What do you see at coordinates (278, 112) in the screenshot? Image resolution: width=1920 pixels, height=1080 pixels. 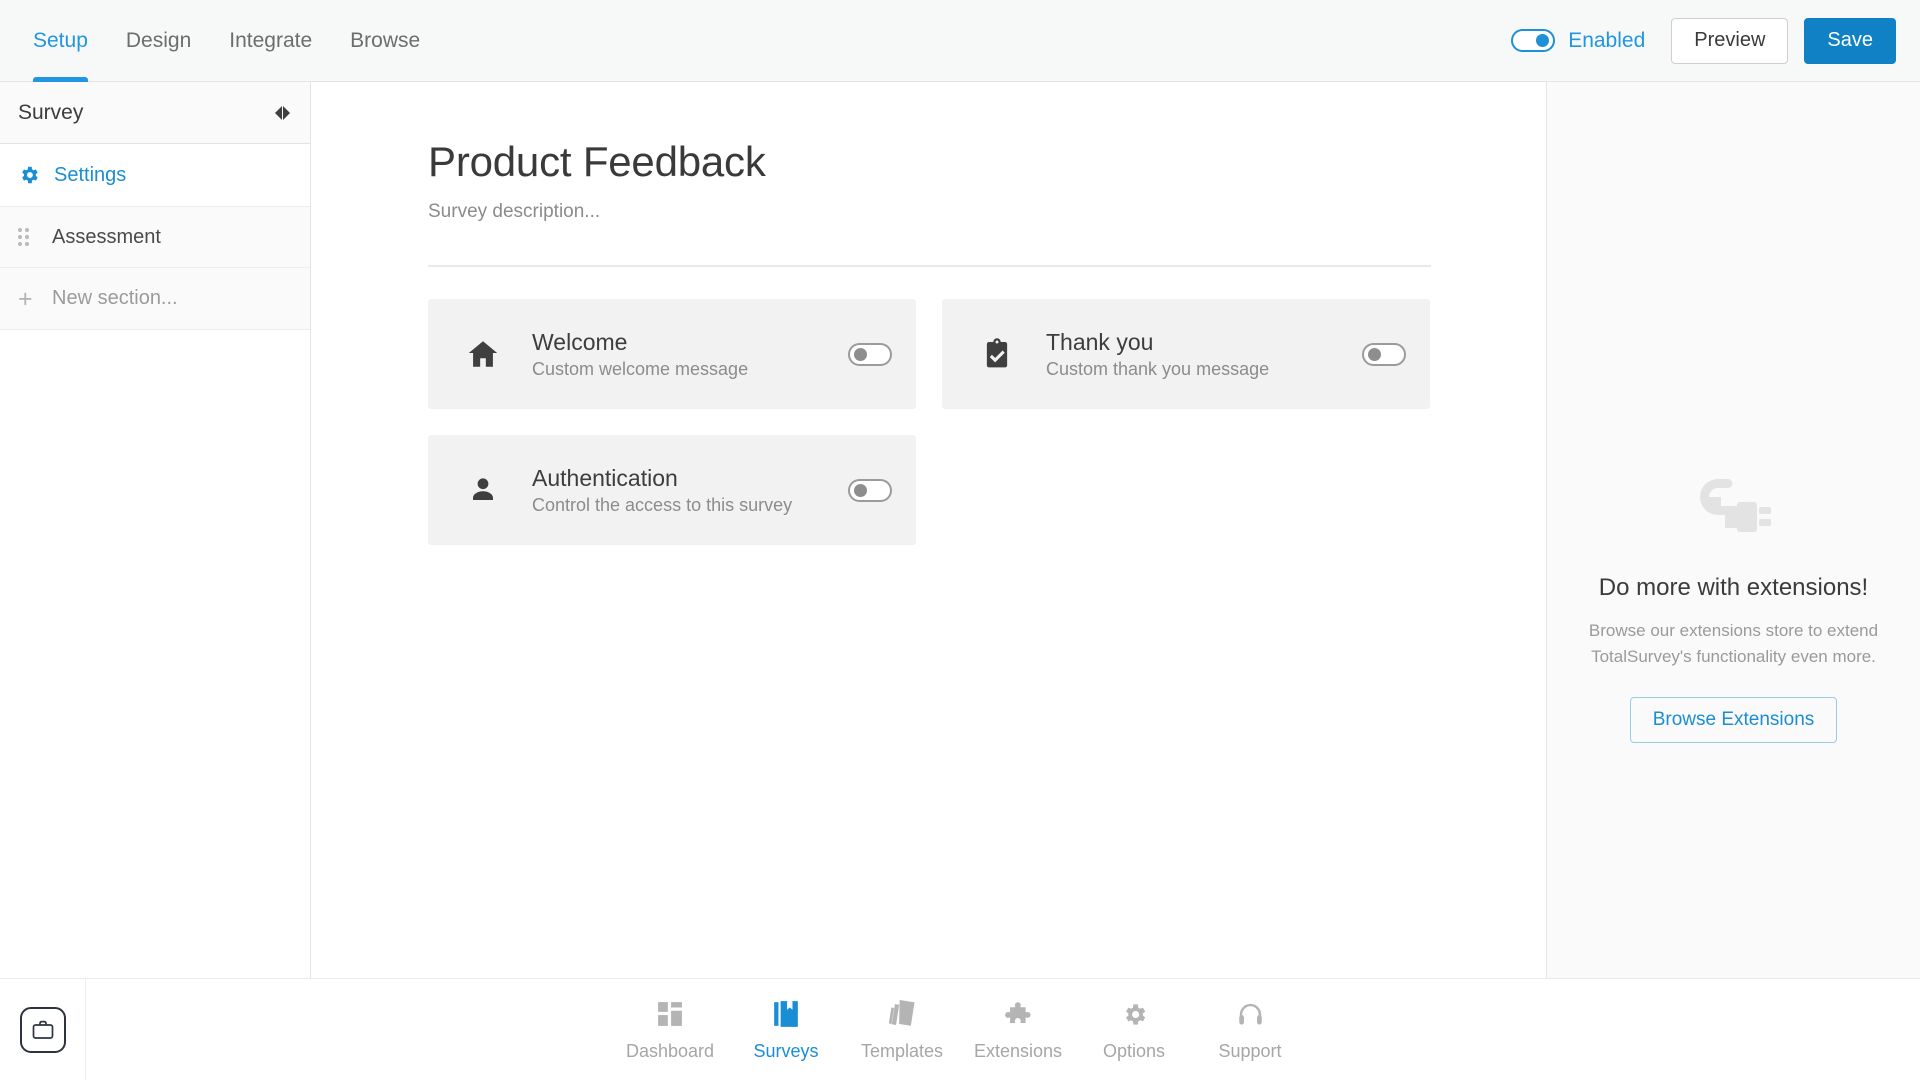 I see `arrow-left-glyph` at bounding box center [278, 112].